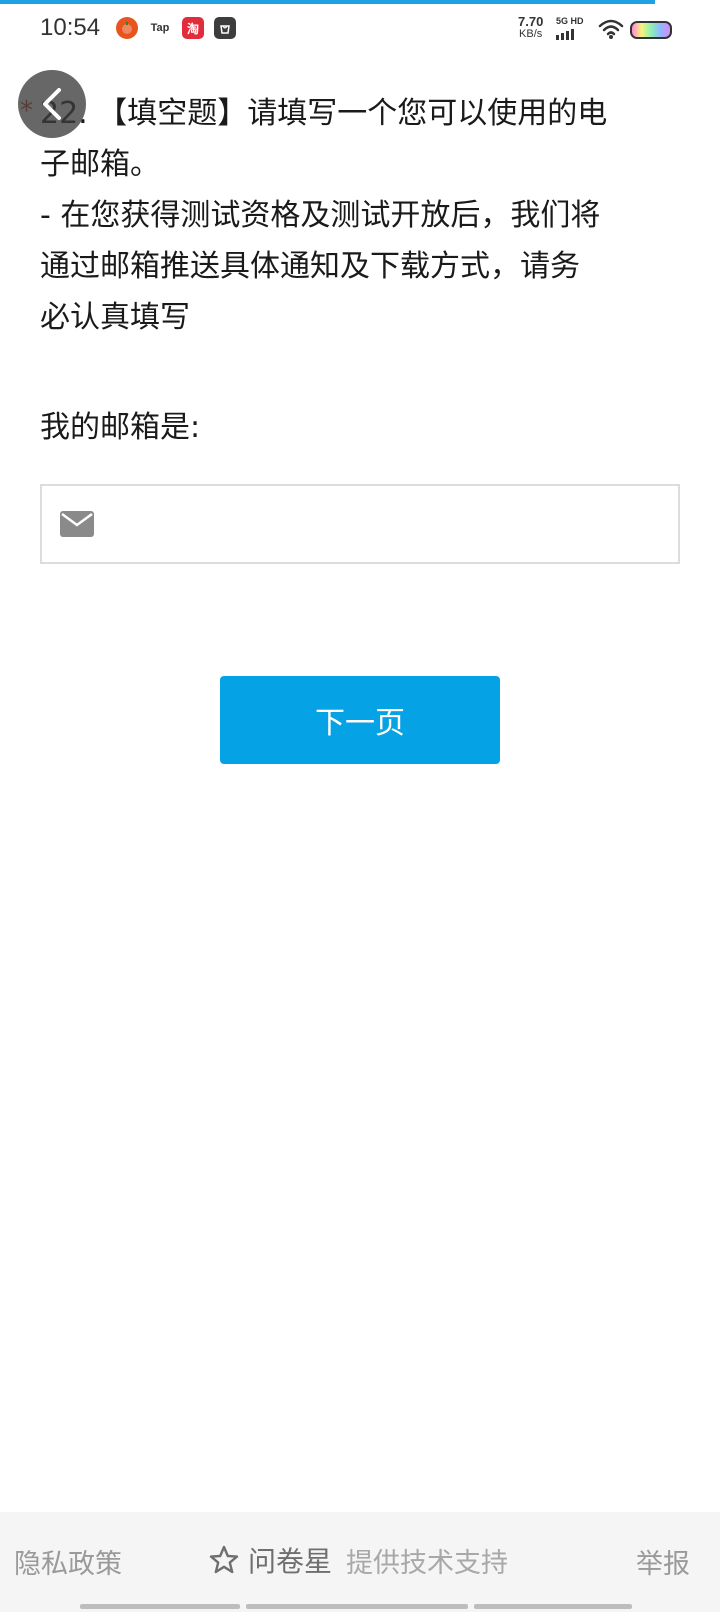 The image size is (720, 1612). What do you see at coordinates (100, 164) in the screenshot?
I see `question-title-line-2: 子邮箱。` at bounding box center [100, 164].